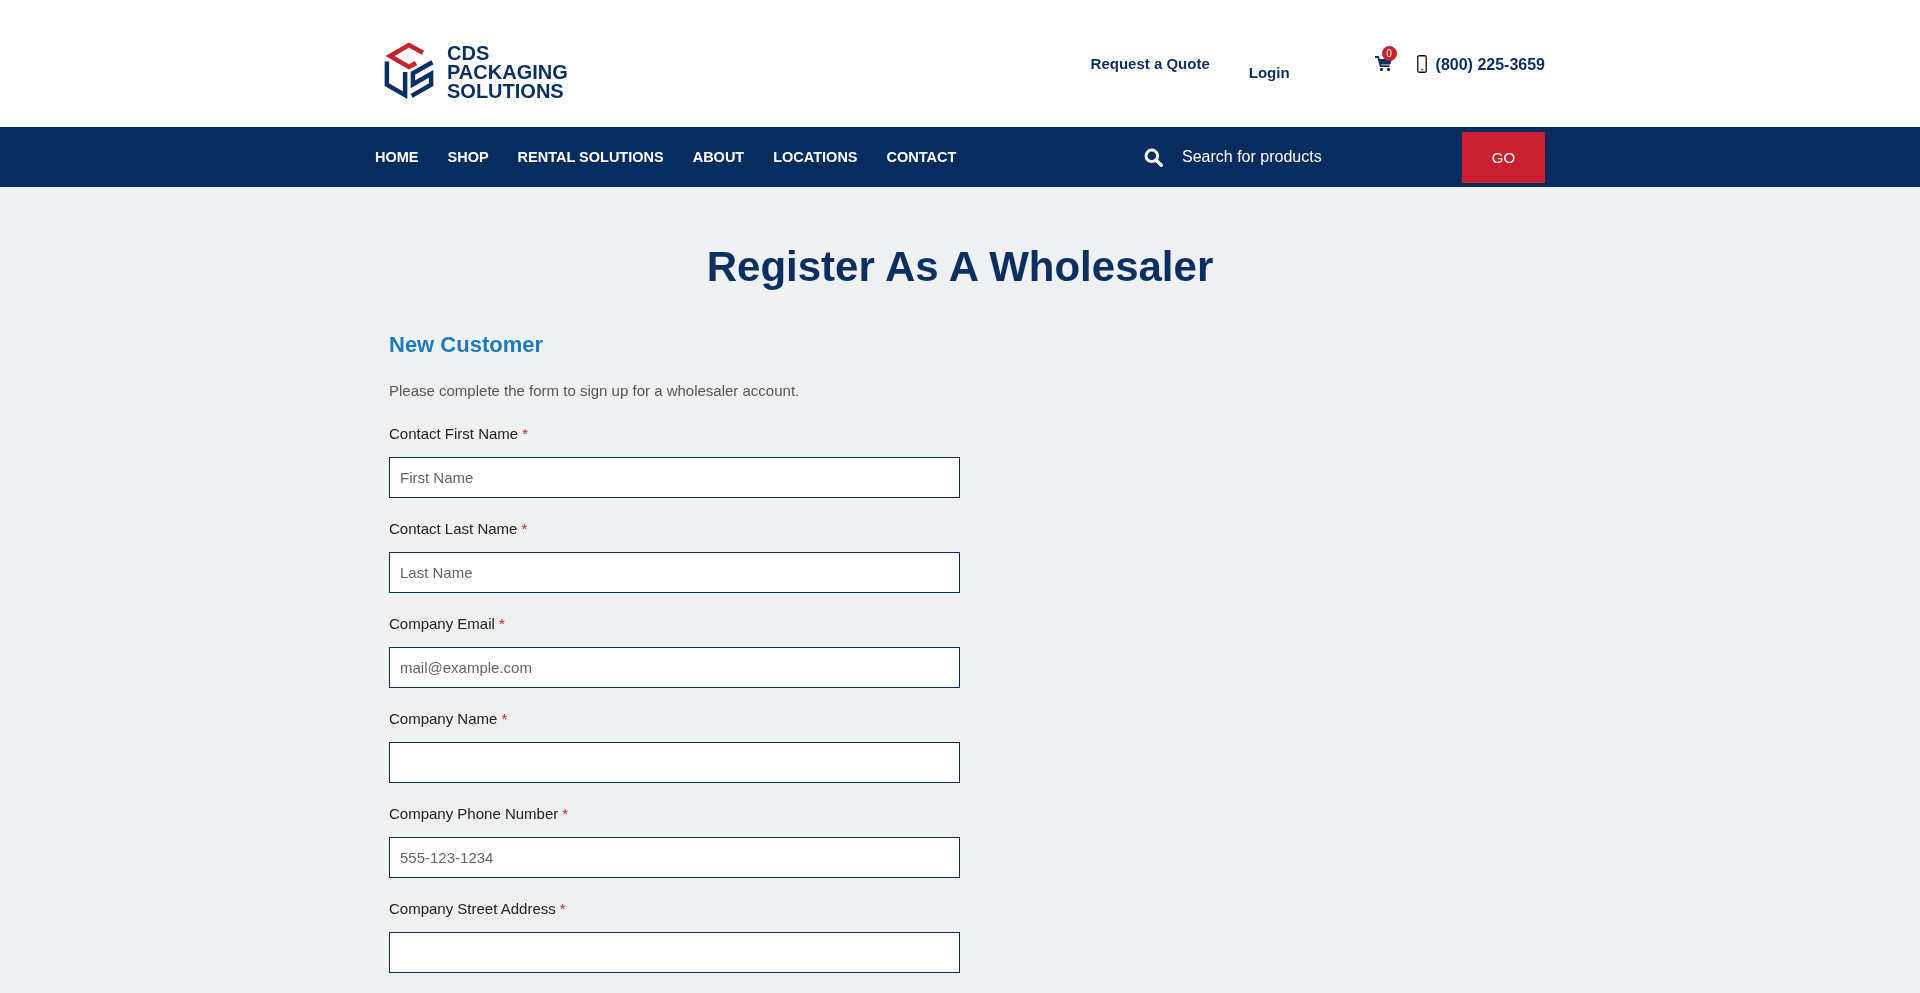  I want to click on field-label: Company Name *, so click(448, 719).